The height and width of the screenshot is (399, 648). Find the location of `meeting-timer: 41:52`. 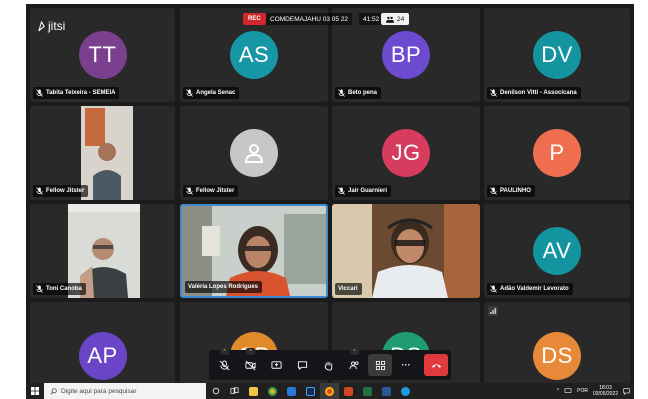

meeting-timer: 41:52 is located at coordinates (371, 19).